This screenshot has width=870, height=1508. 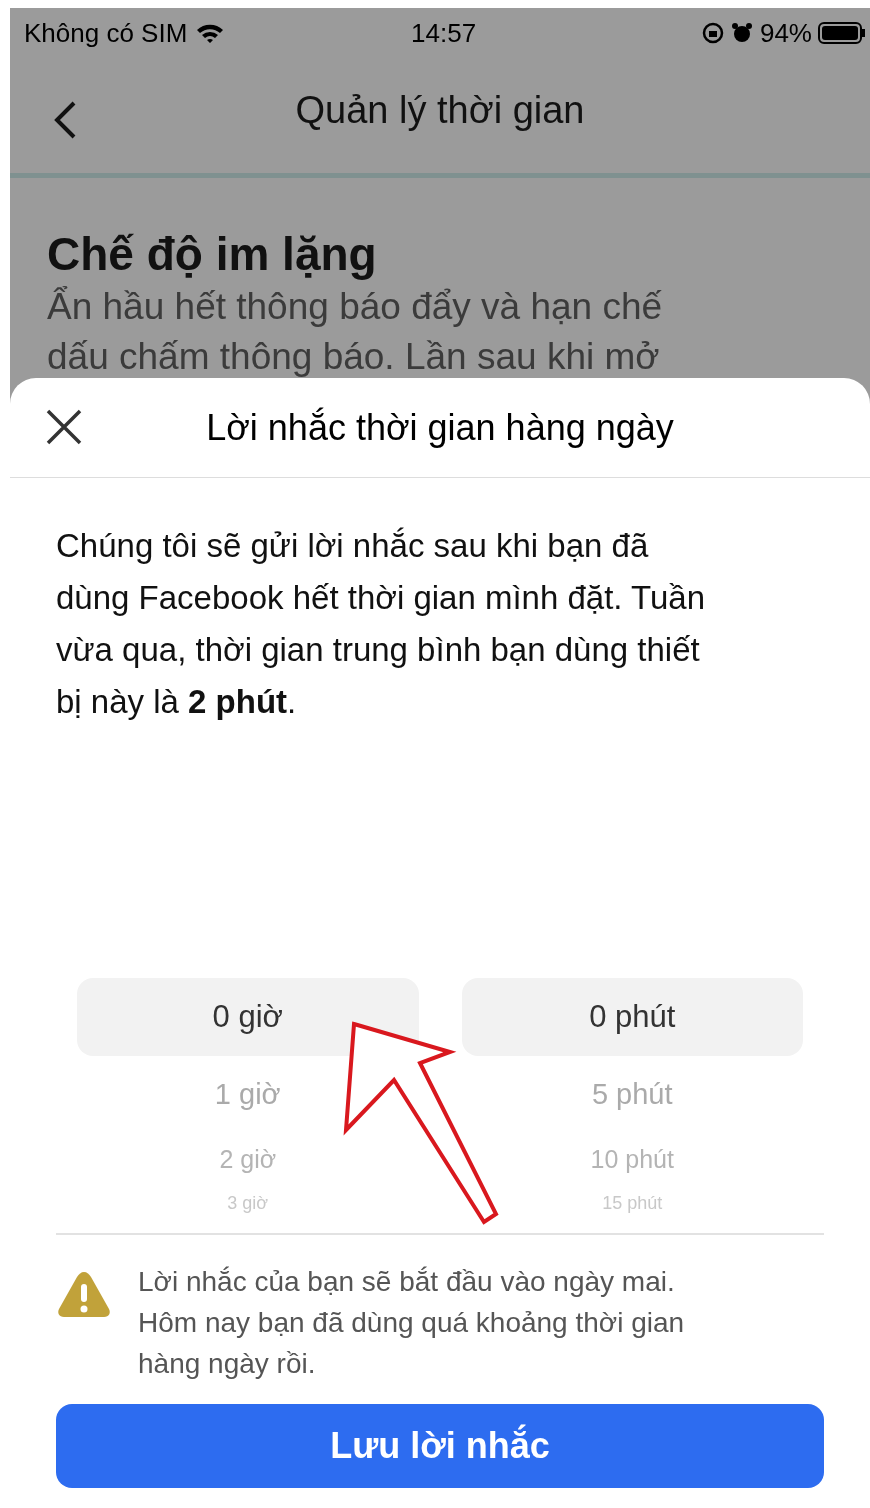 I want to click on warning-text: Lời nhắc của bạn sẽ bắt đầu vào ngày mai. Hôm nay bạn đã dùng quá khoảng thời gian hàng ngày rồi., so click(x=411, y=1323).